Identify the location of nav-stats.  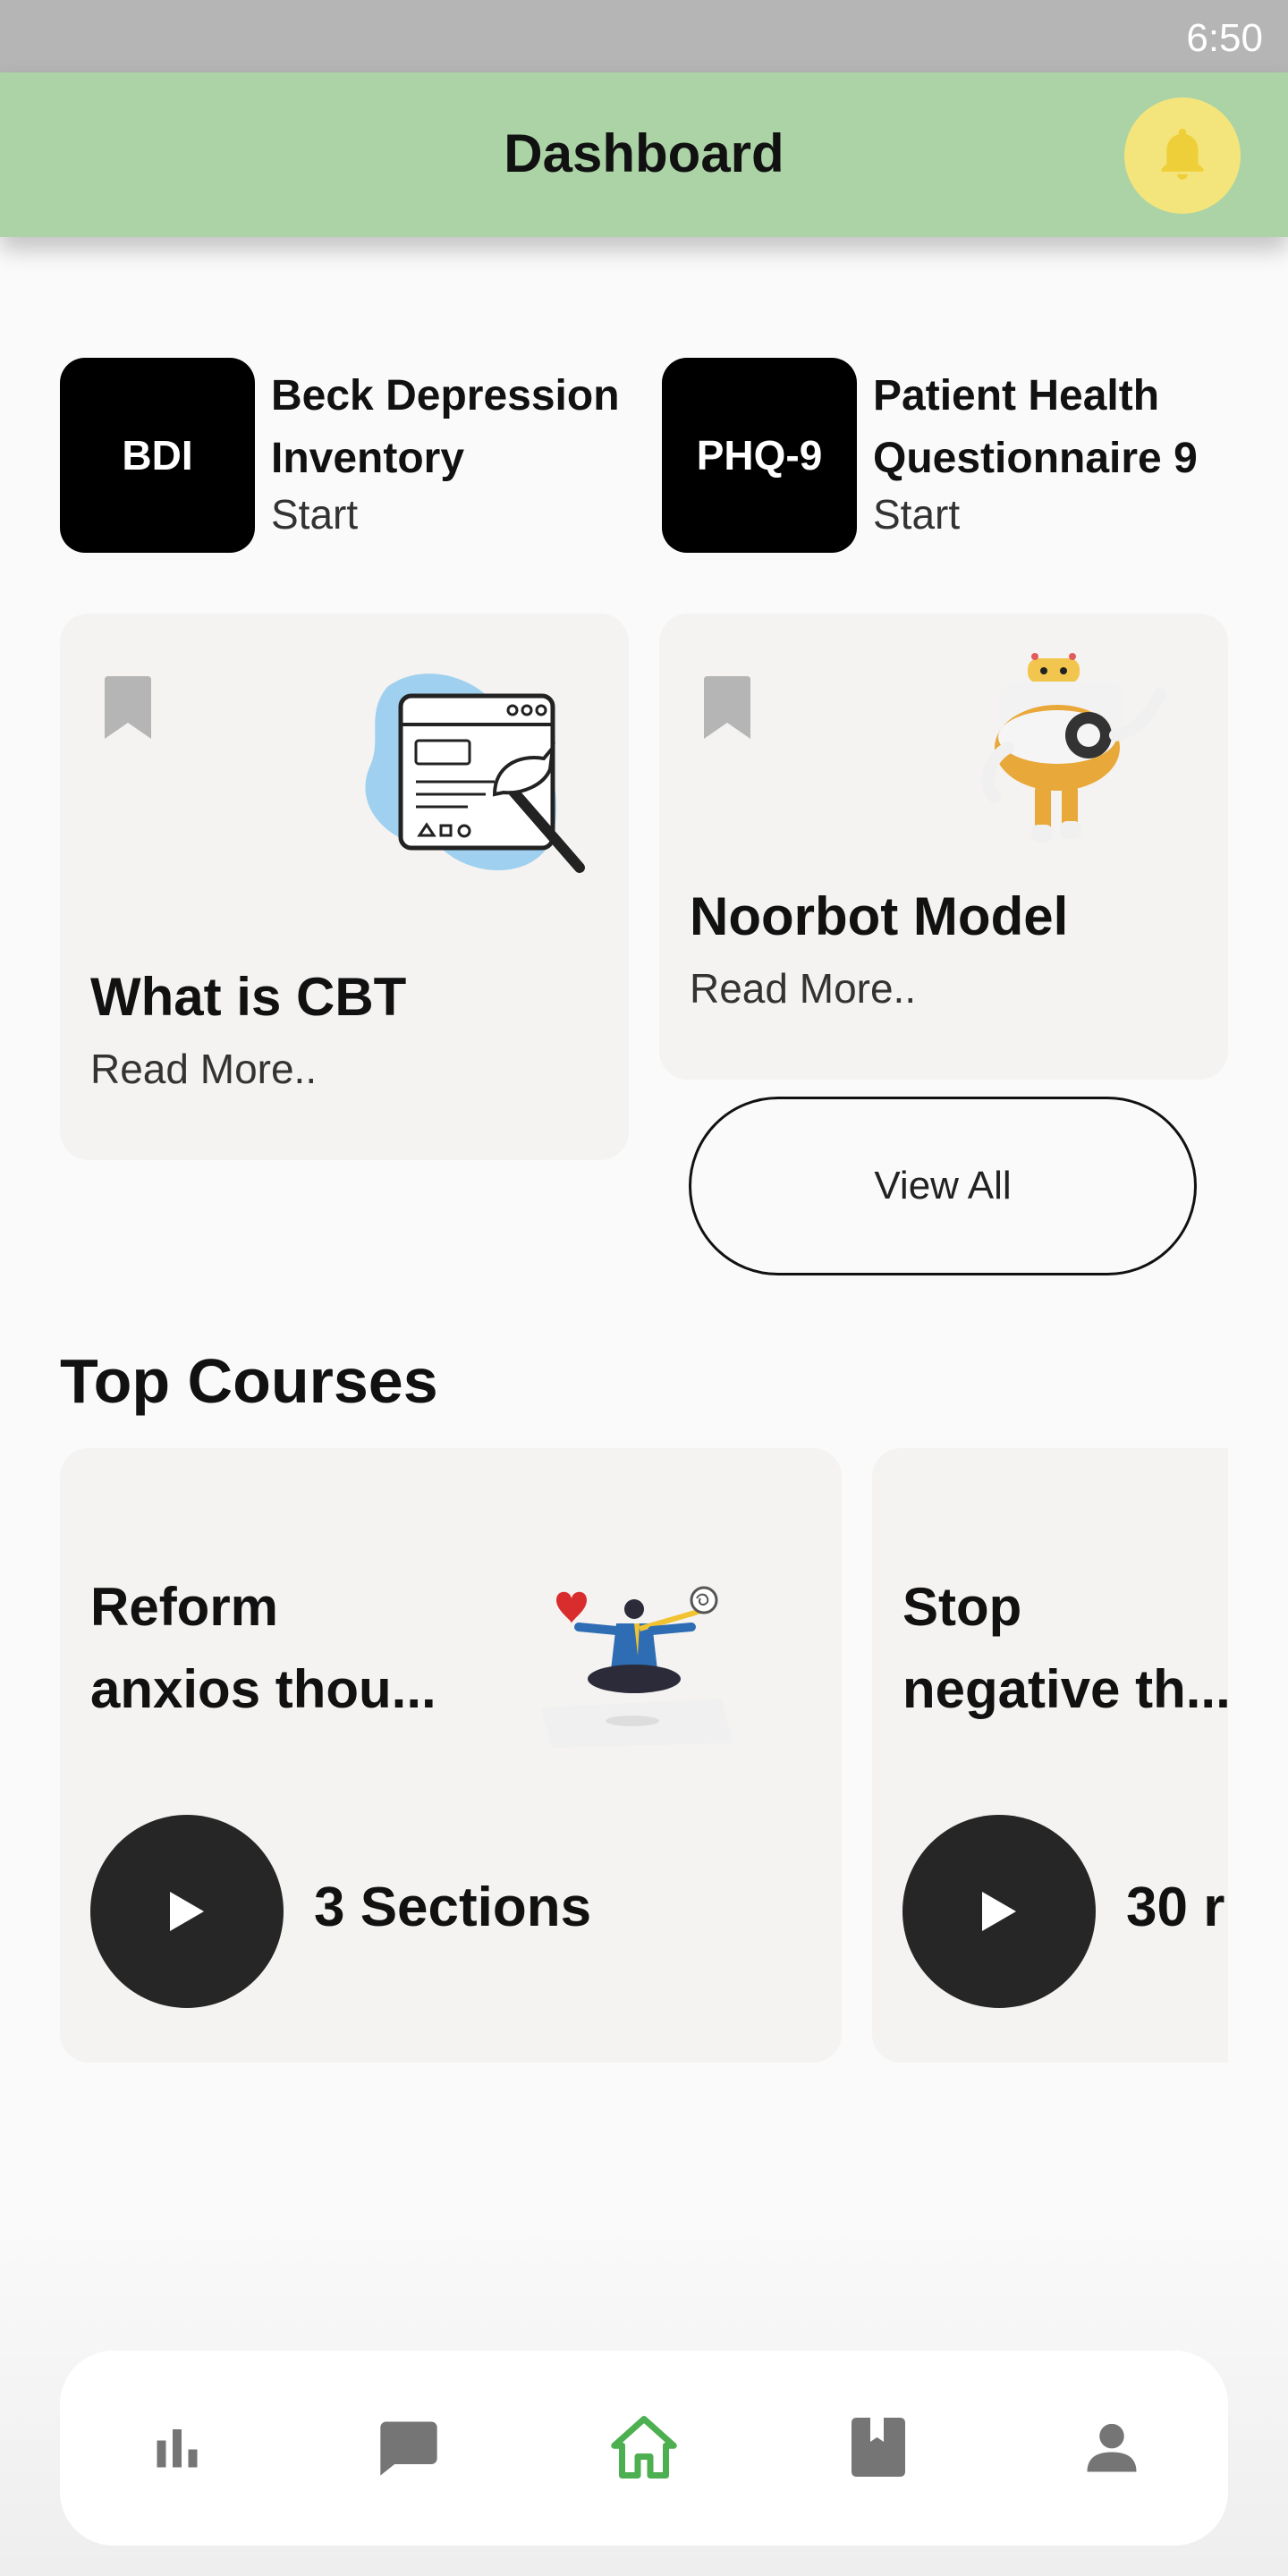
(177, 2447).